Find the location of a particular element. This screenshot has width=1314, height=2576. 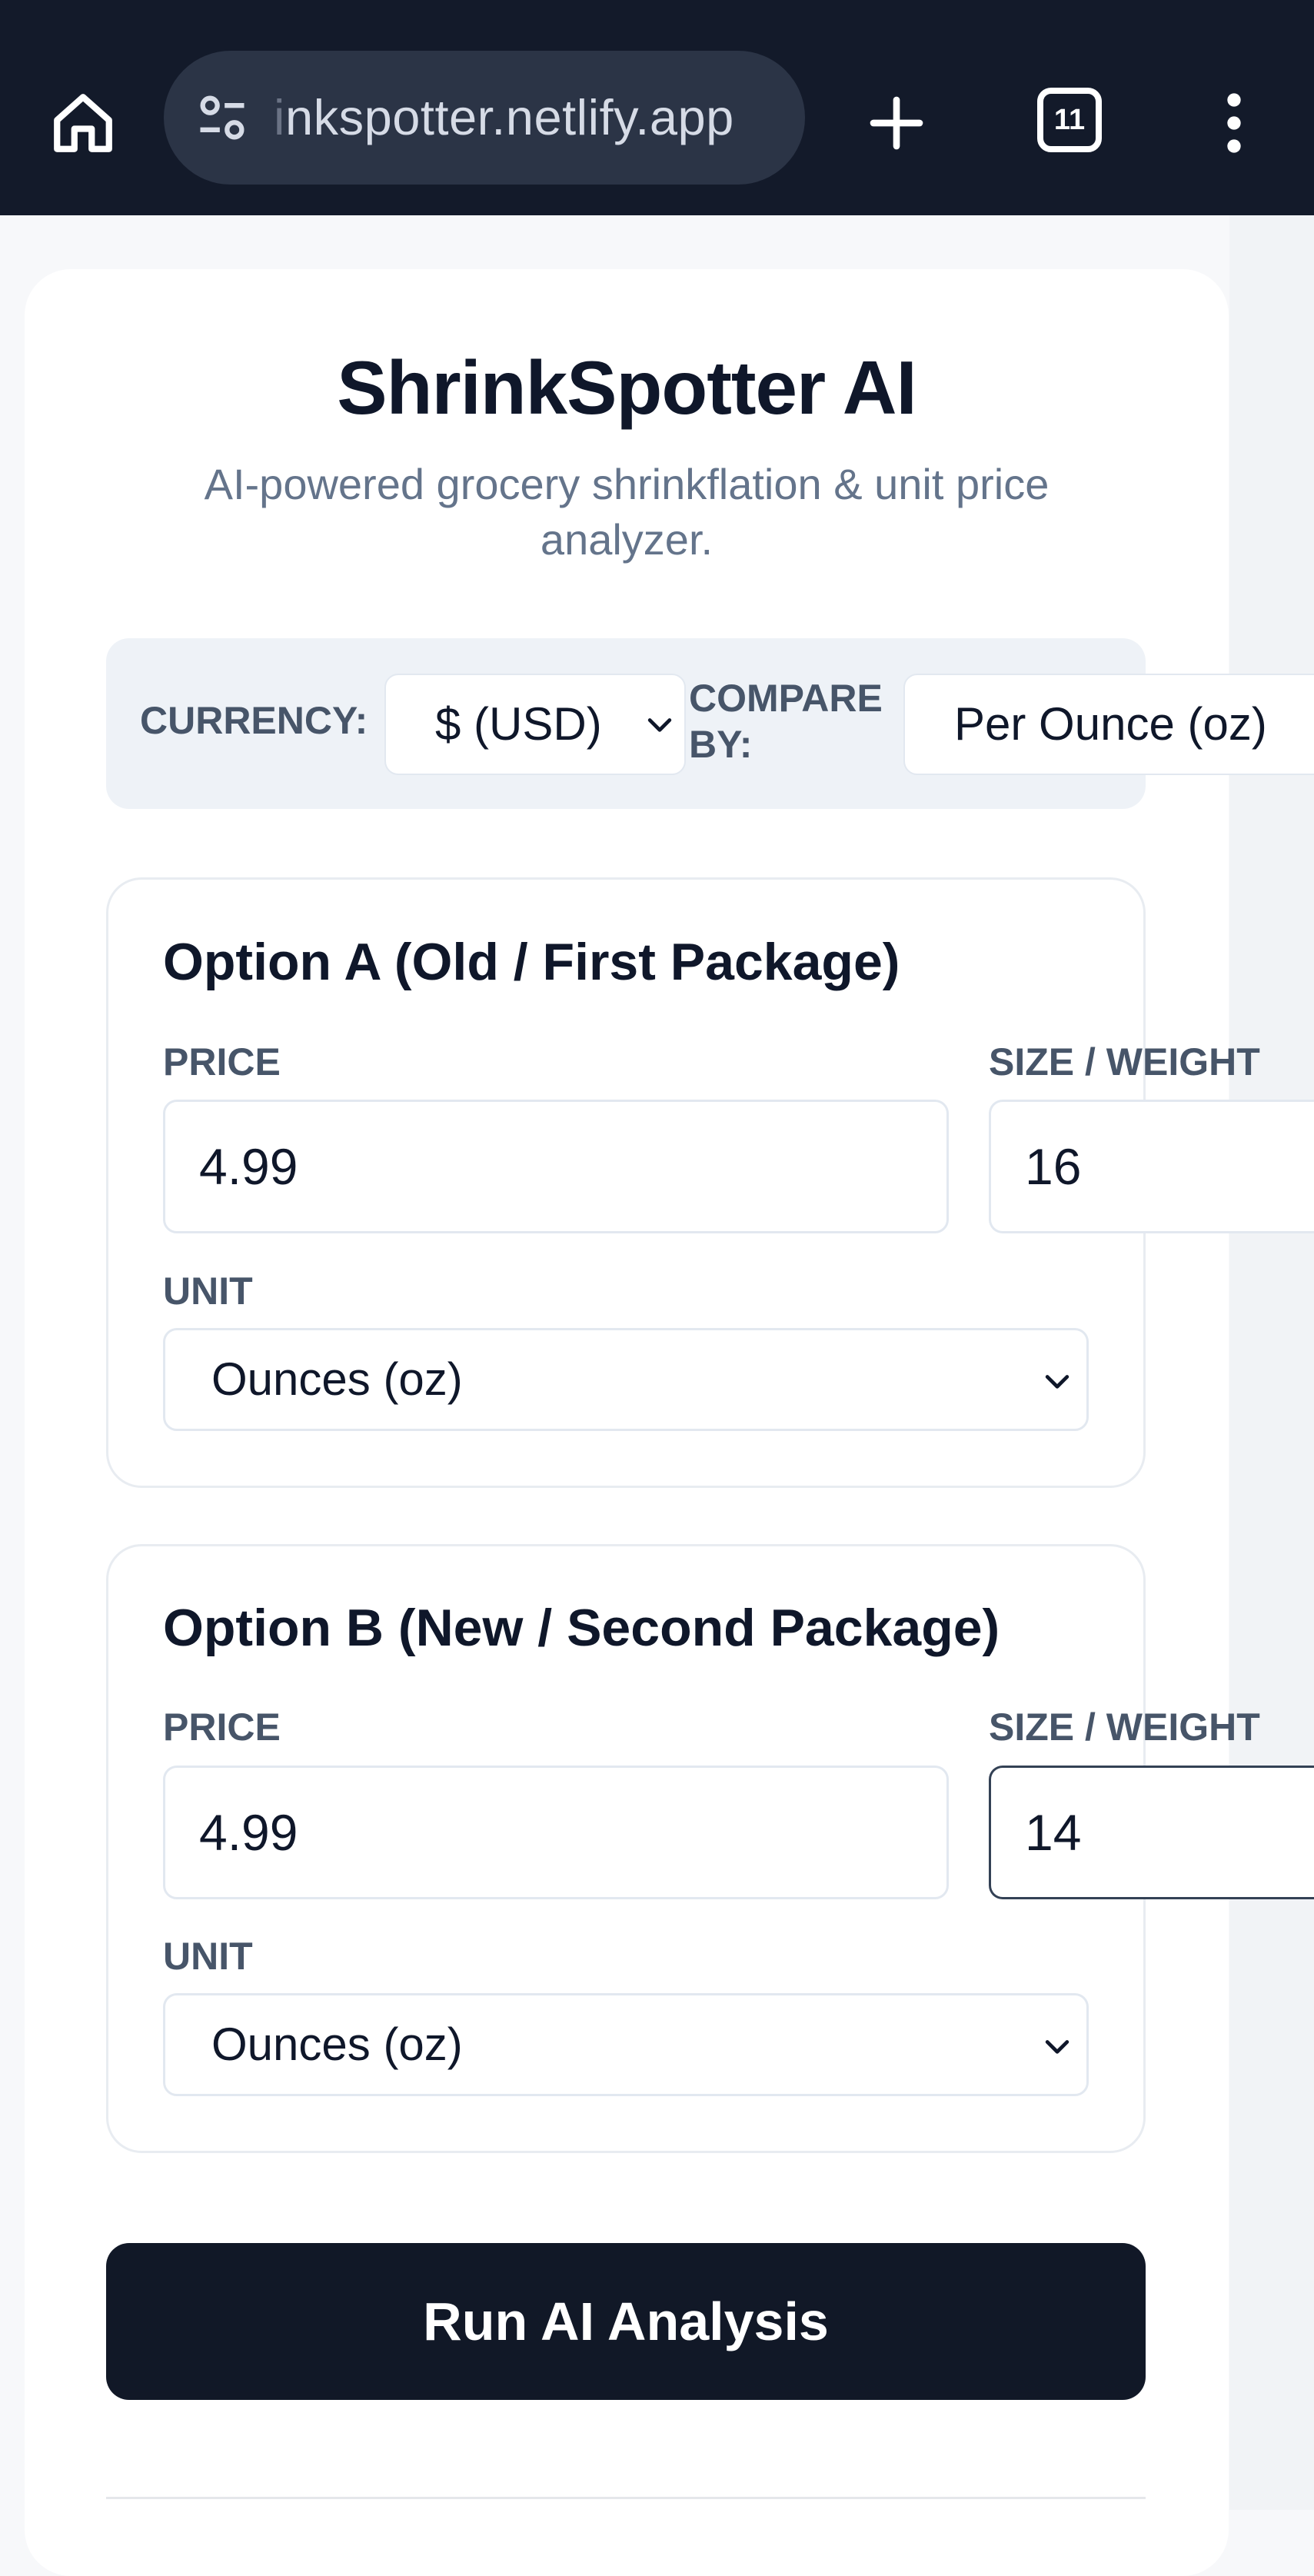

url-text: inkspotter.netlify.app is located at coordinates (535, 118).